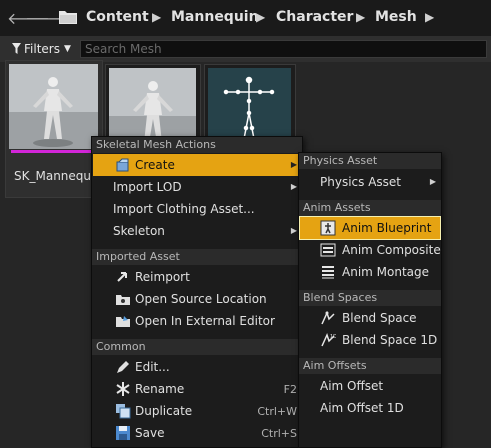  What do you see at coordinates (197, 389) in the screenshot?
I see `menu-item-rename: Rename F2` at bounding box center [197, 389].